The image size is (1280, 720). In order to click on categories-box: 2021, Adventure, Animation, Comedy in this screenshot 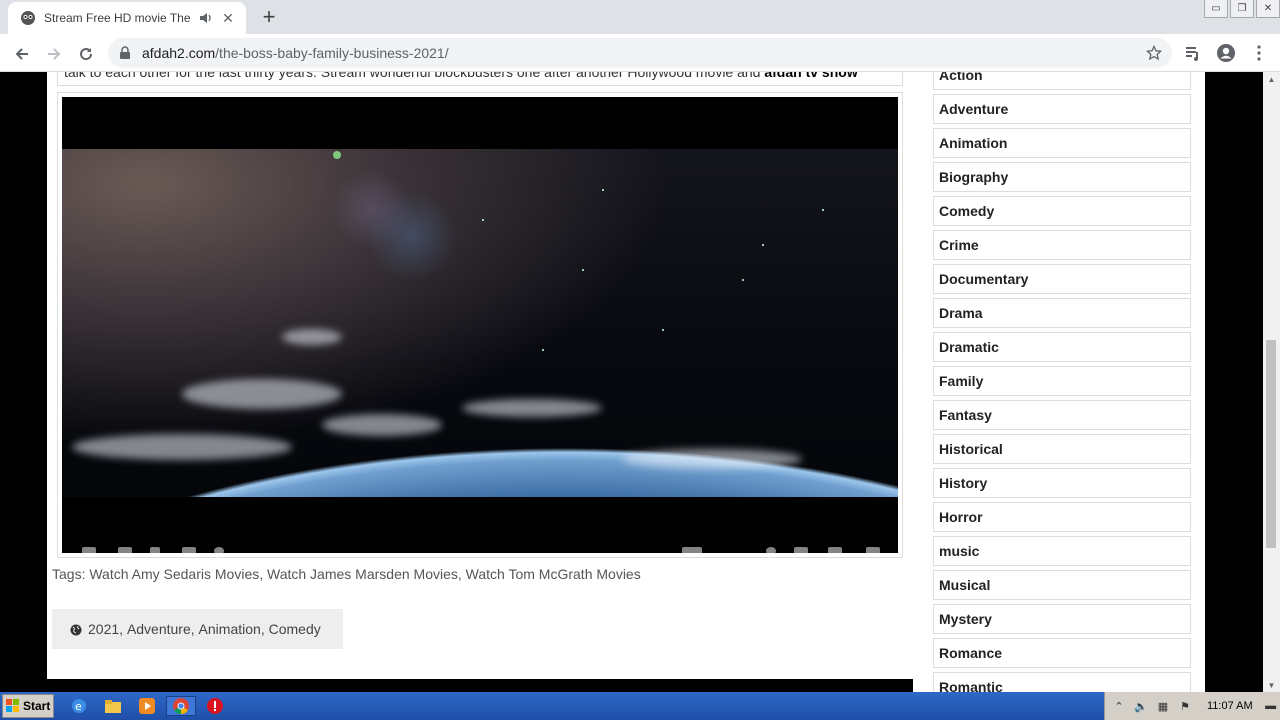, I will do `click(197, 629)`.